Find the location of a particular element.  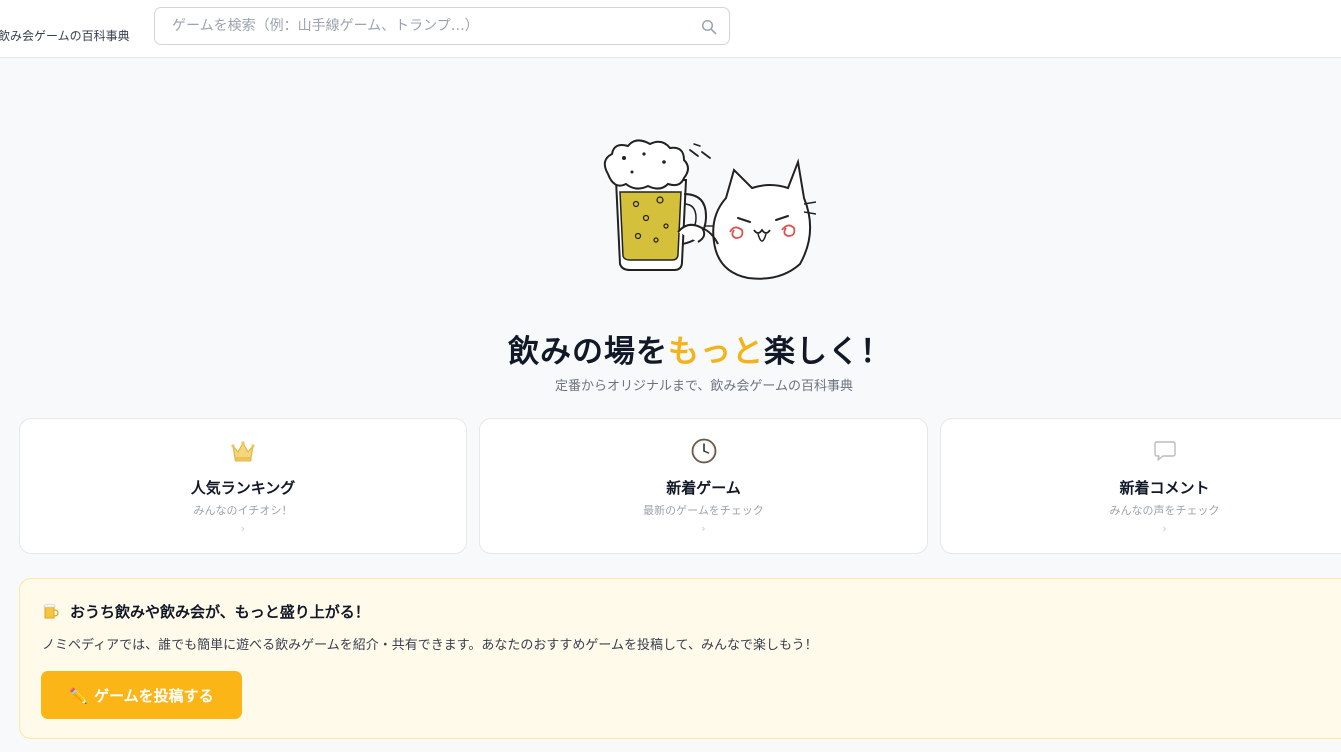

top-bar: 飲み会ゲームの百科事典 is located at coordinates (670, 29).